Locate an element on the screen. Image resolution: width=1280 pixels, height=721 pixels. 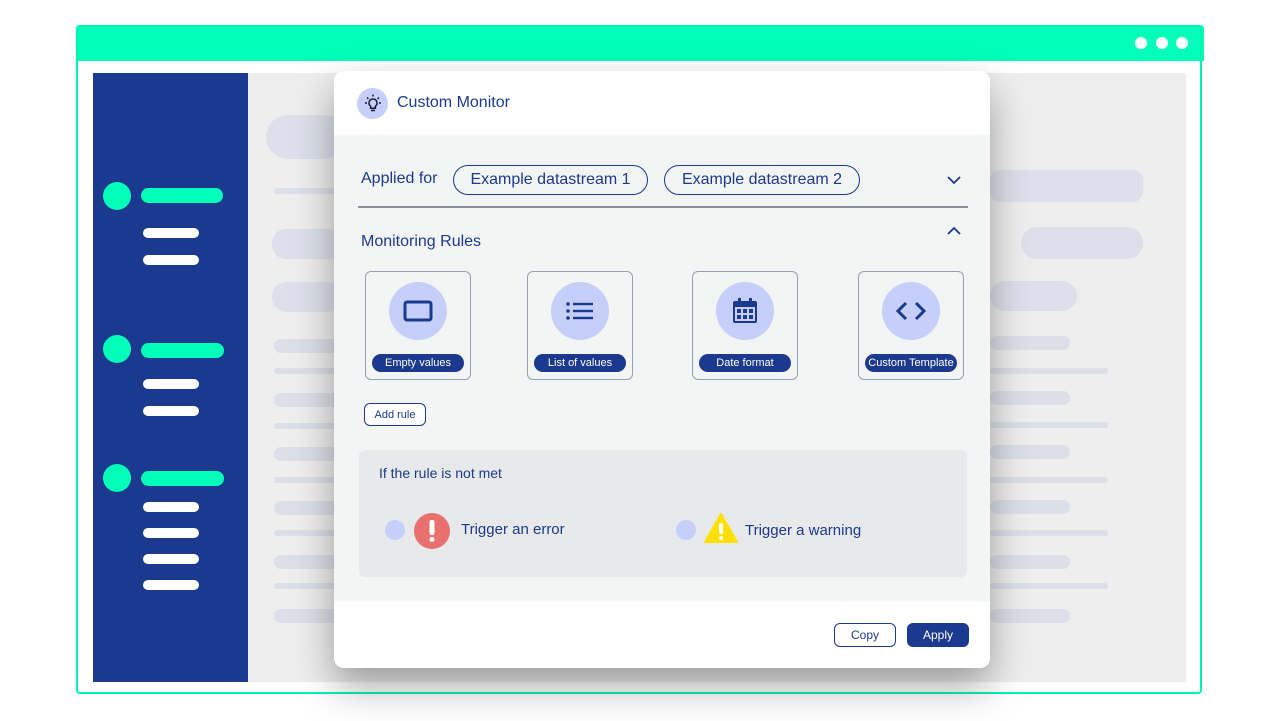
dialog-title: Custom Monitor is located at coordinates (453, 102).